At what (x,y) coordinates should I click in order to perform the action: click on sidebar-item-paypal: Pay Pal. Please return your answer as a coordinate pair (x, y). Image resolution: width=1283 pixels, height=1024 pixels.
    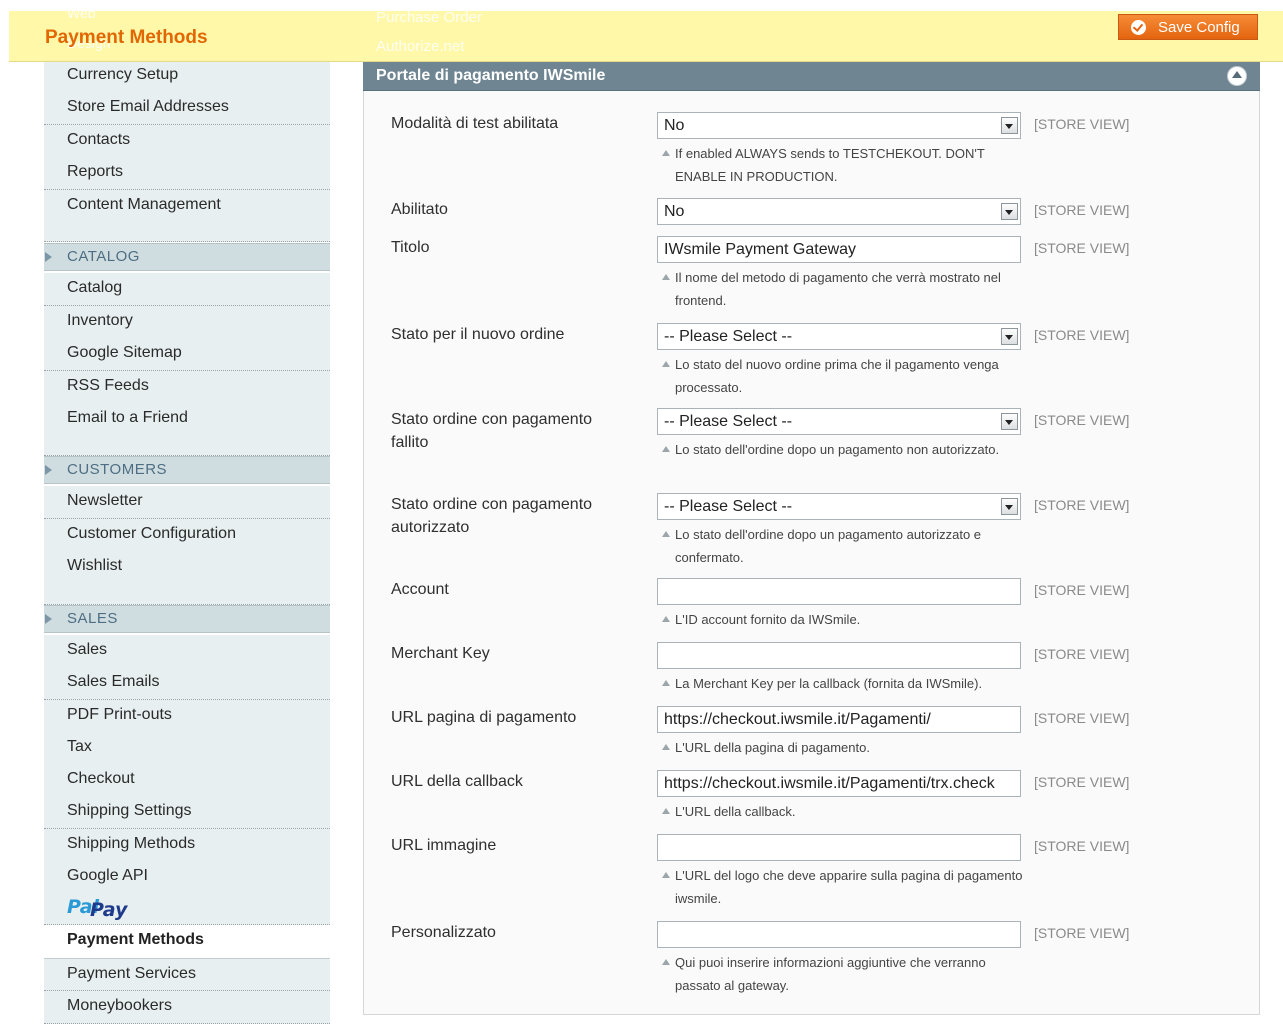
    Looking at the image, I should click on (187, 909).